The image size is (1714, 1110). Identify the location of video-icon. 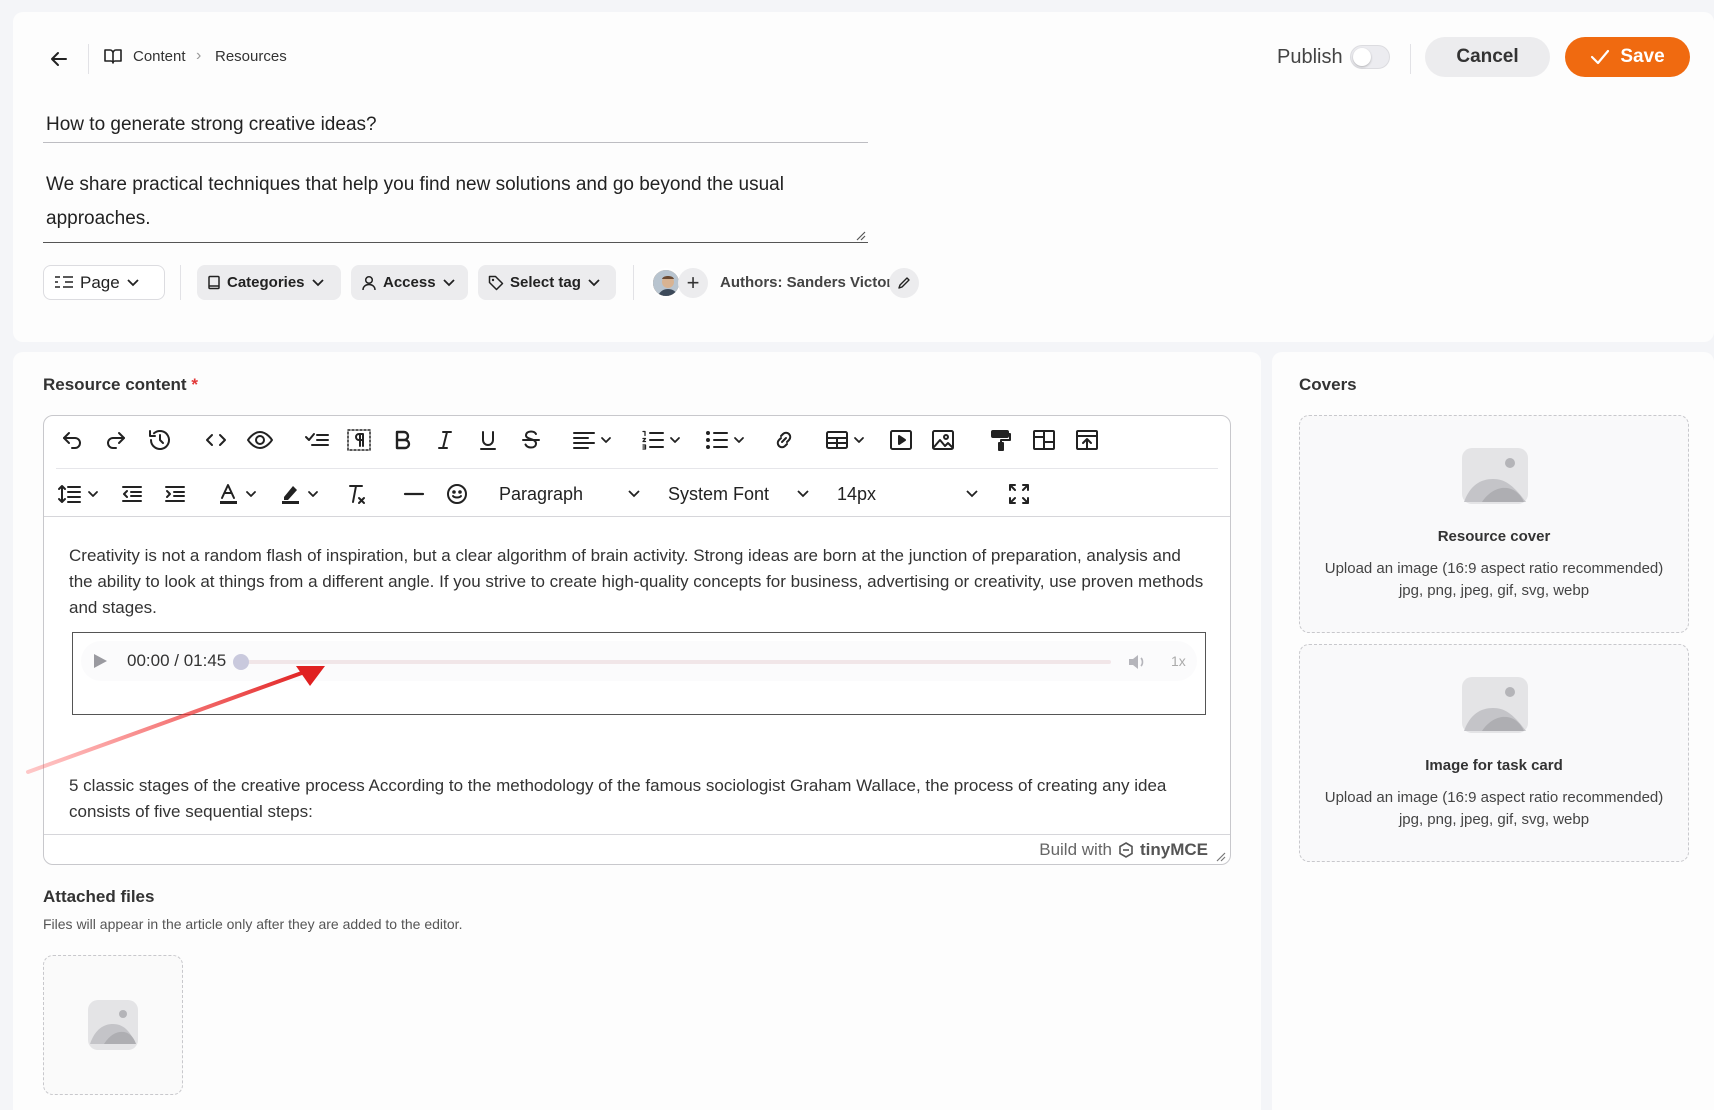
(901, 440).